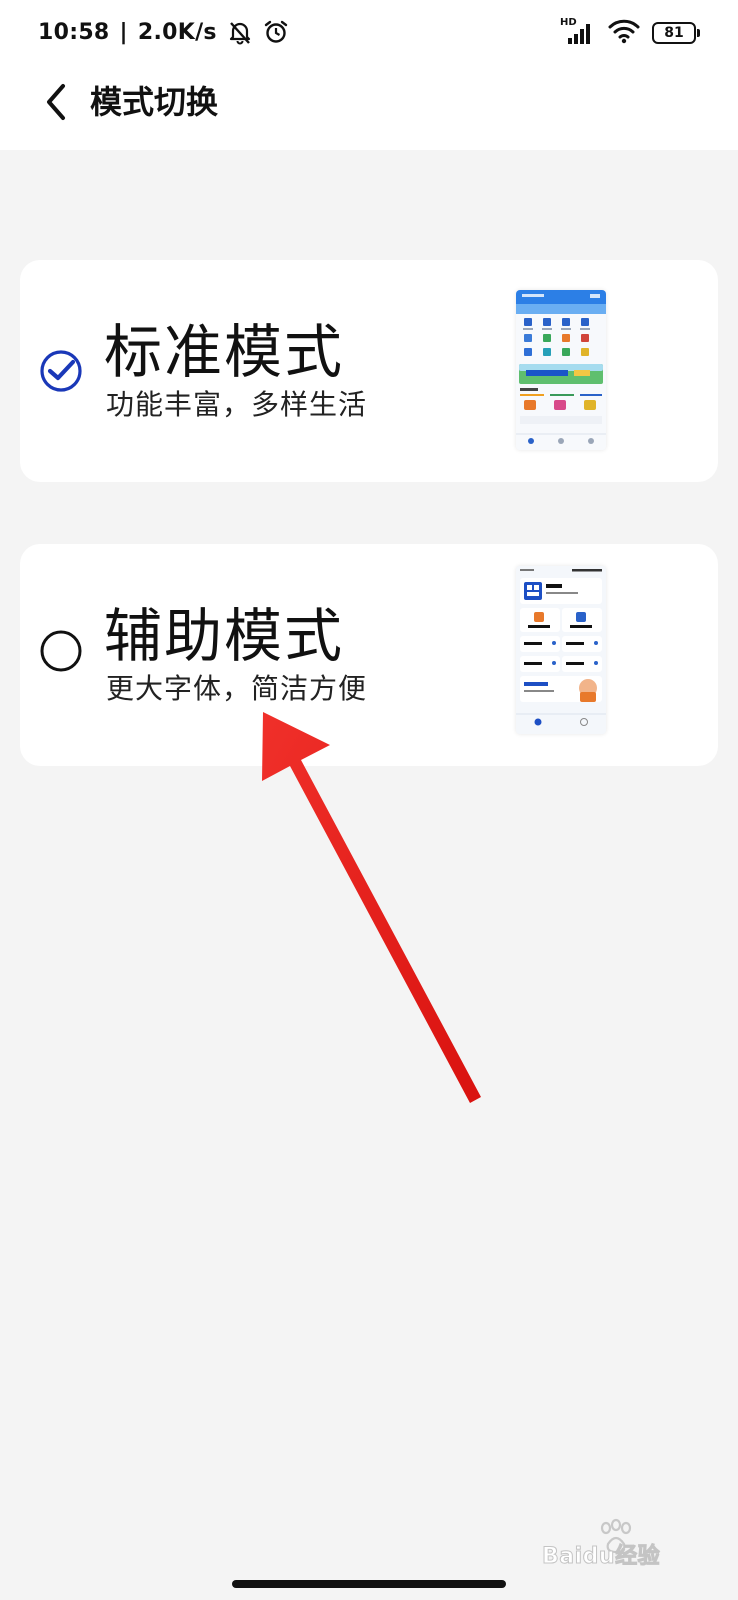  What do you see at coordinates (369, 1584) in the screenshot?
I see `home-indicator` at bounding box center [369, 1584].